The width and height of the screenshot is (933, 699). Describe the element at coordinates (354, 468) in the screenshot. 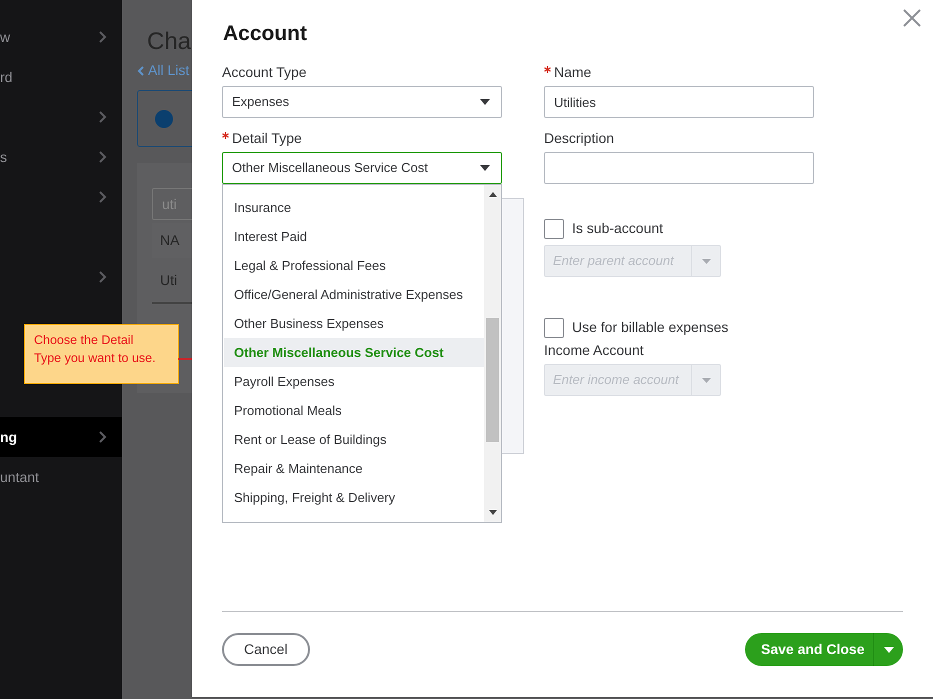

I see `list-option: Repair & Maintenance` at that location.